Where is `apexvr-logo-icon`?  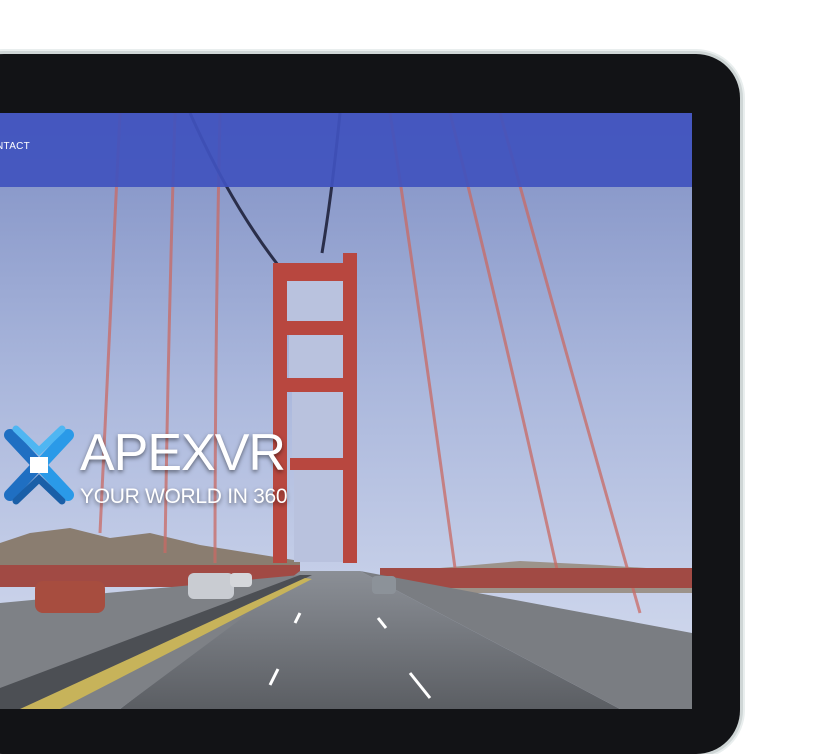
apexvr-logo-icon is located at coordinates (39, 465).